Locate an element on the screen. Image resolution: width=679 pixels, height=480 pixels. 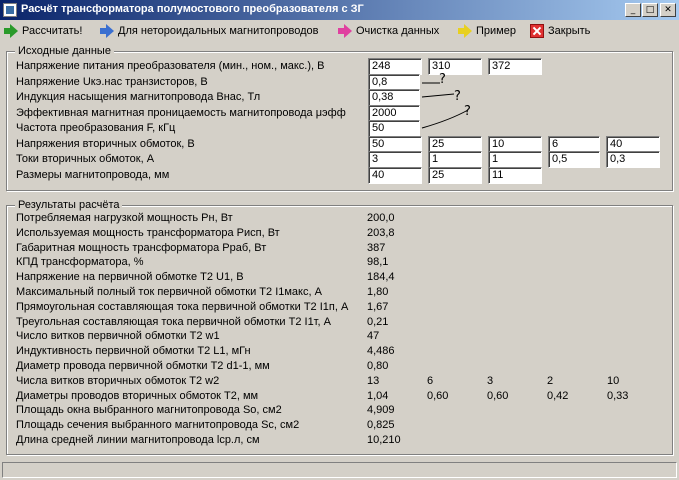
close-app-button: Закрыть is located at coordinates (560, 31).